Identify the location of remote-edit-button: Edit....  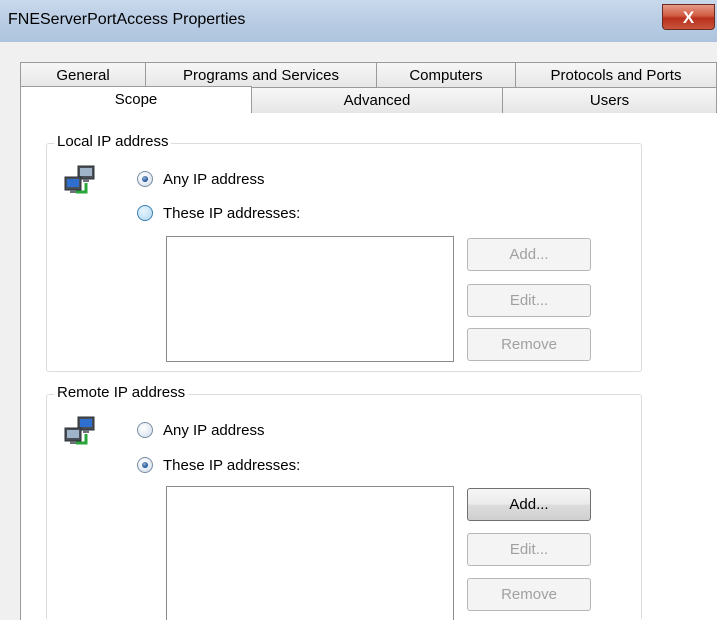
(529, 549).